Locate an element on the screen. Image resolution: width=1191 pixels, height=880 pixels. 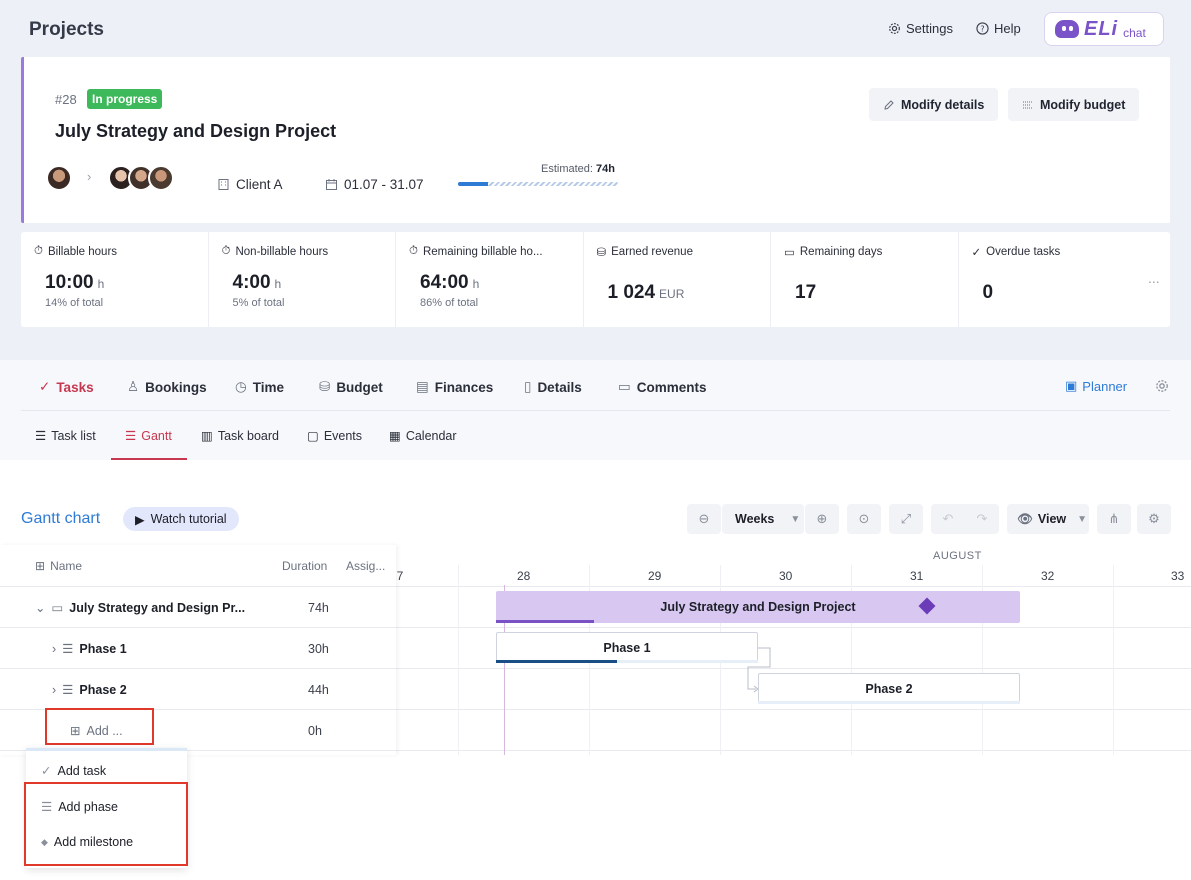
week-label: 31 is located at coordinates (917, 576).